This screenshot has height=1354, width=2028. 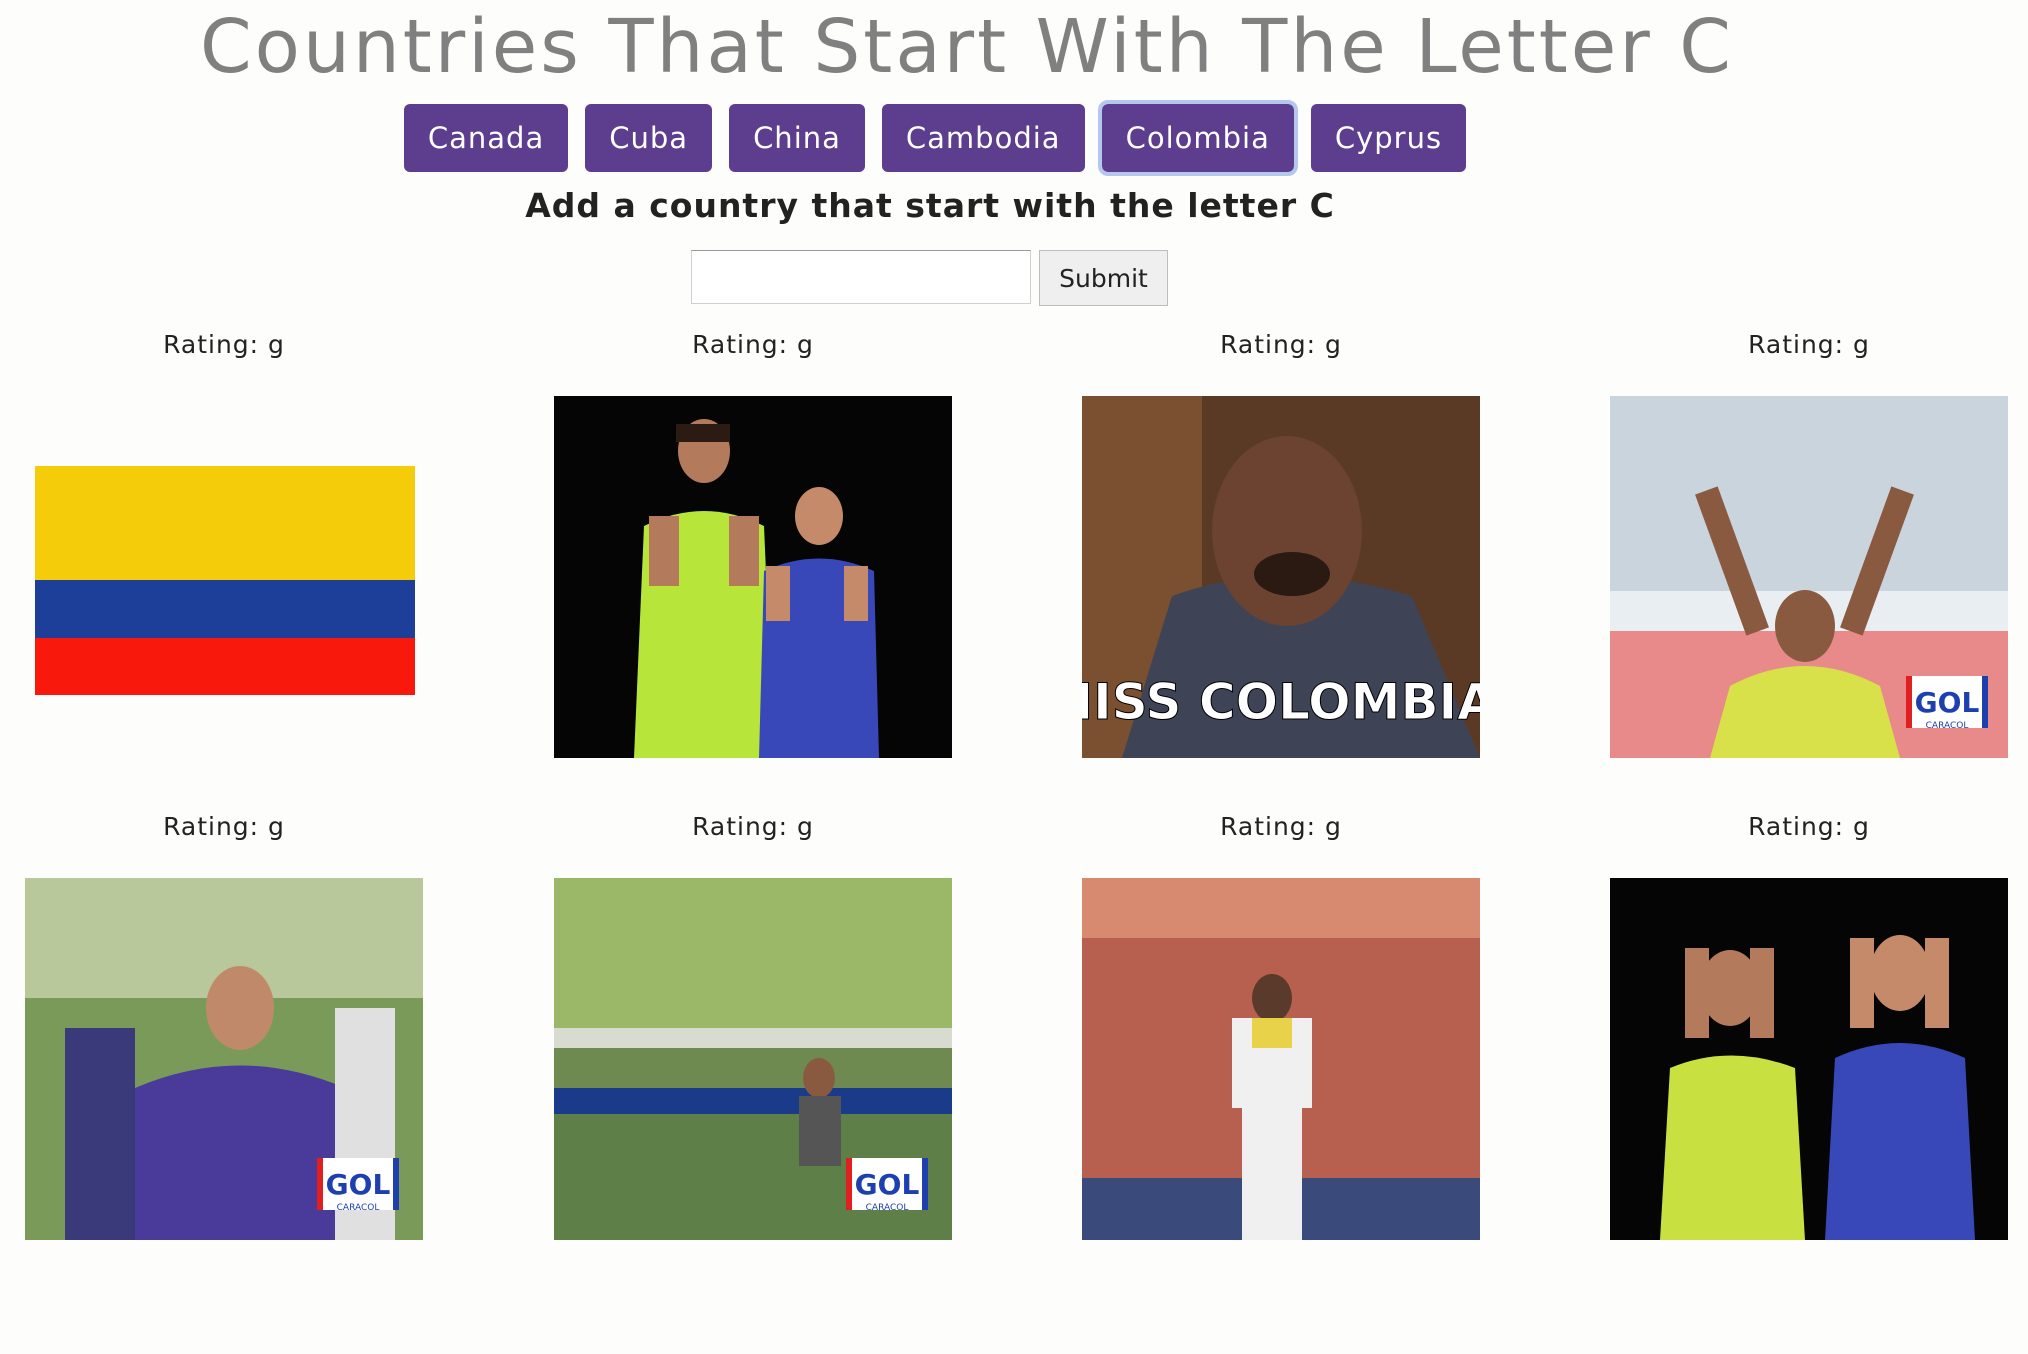 I want to click on country-button-cyprus: Cyprus, so click(x=1388, y=138).